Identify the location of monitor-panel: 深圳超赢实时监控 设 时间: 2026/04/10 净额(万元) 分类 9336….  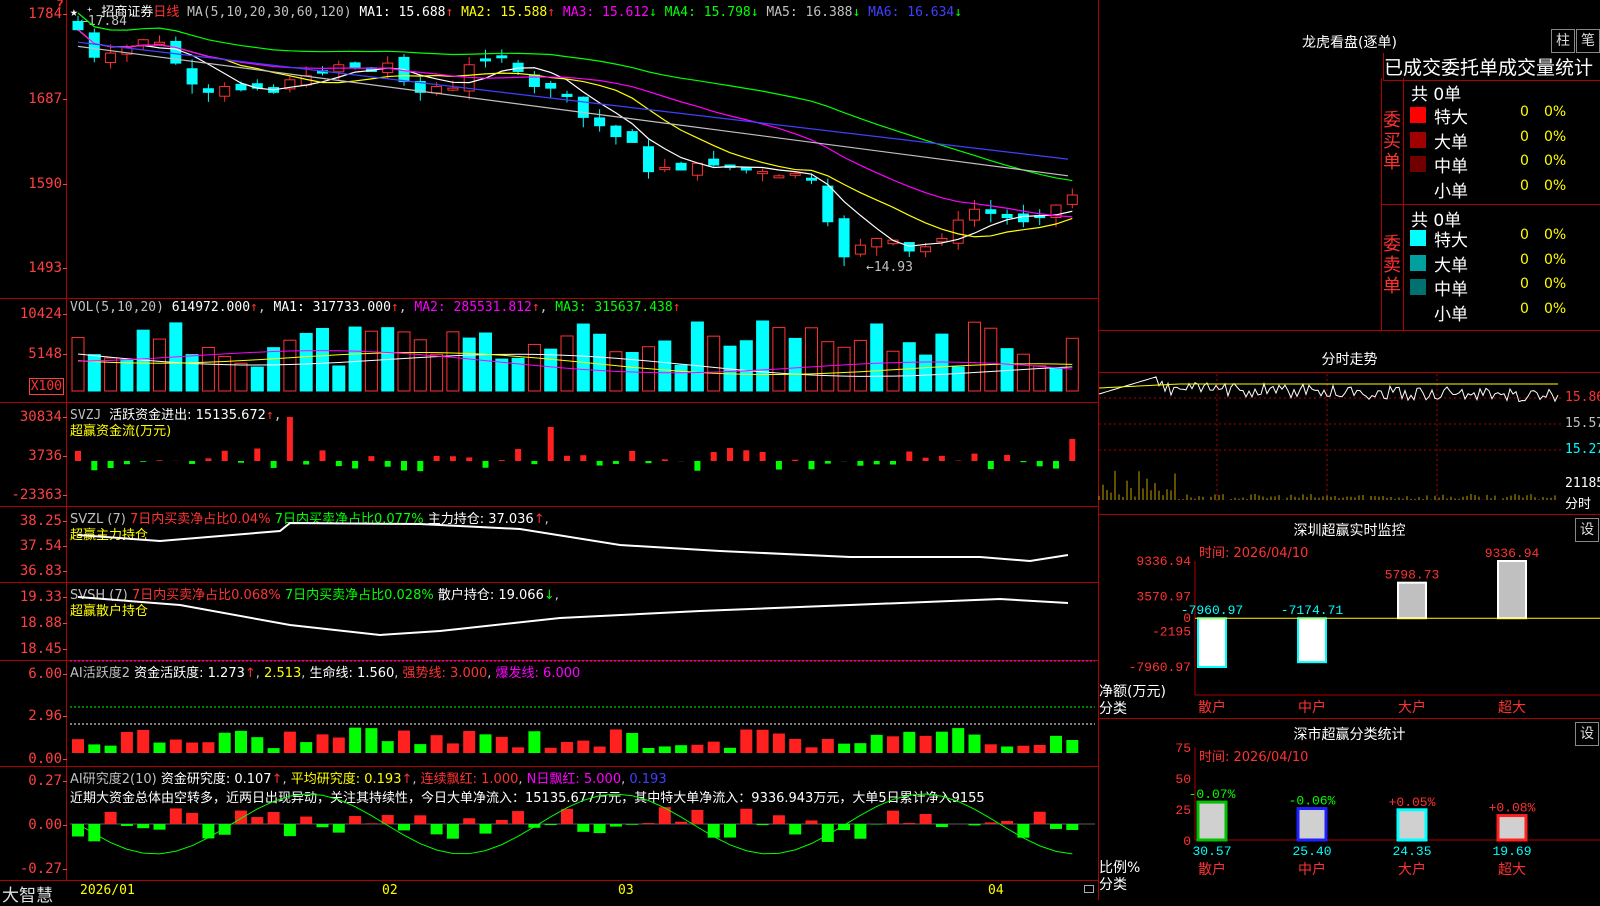
(1349, 616).